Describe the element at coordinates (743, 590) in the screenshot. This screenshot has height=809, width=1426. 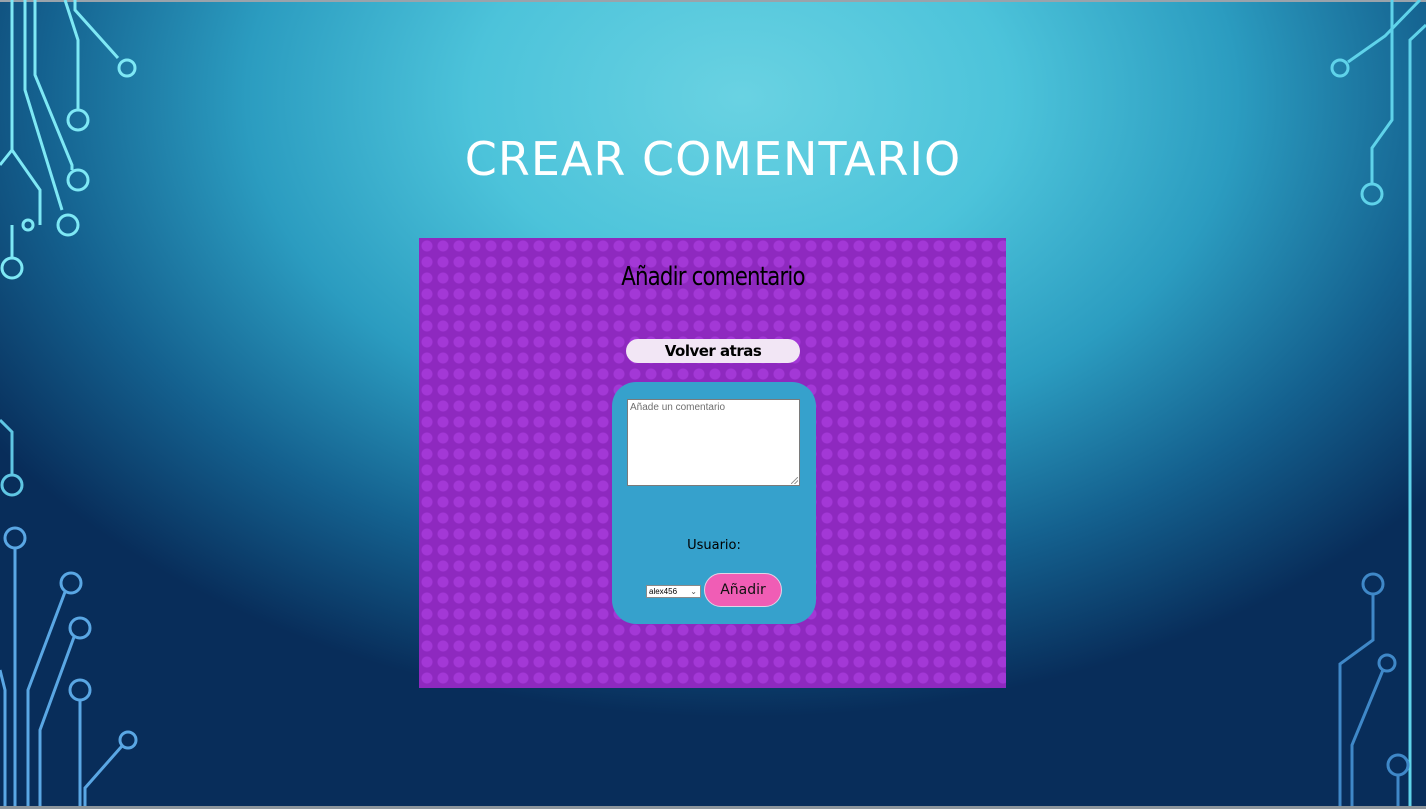
I see `submit-button: Añadir` at that location.